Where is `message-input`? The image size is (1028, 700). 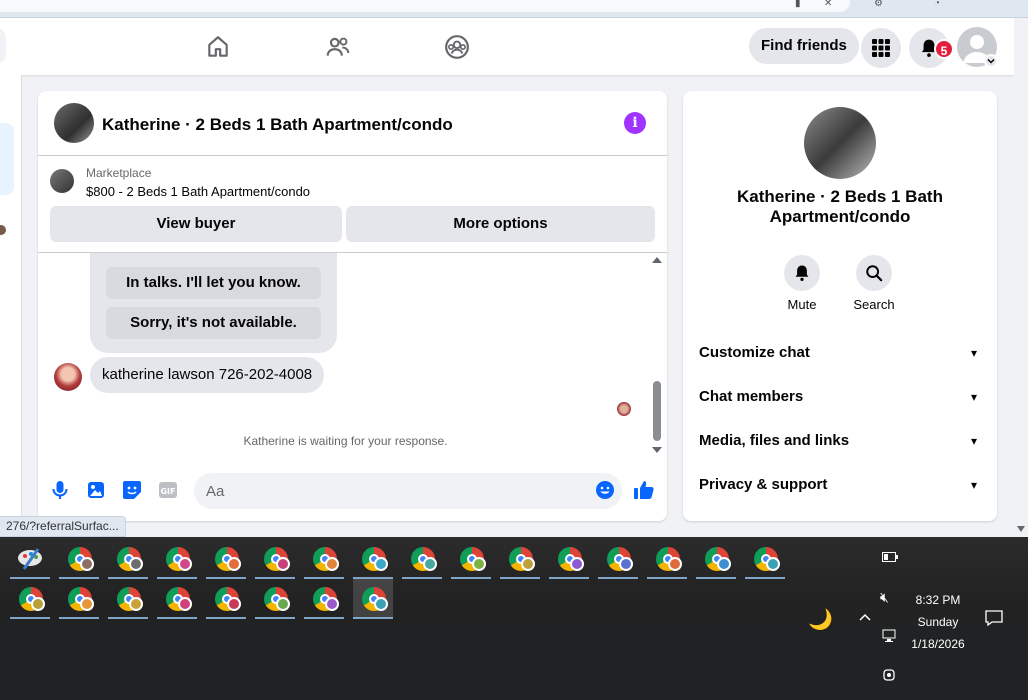
message-input is located at coordinates (408, 491).